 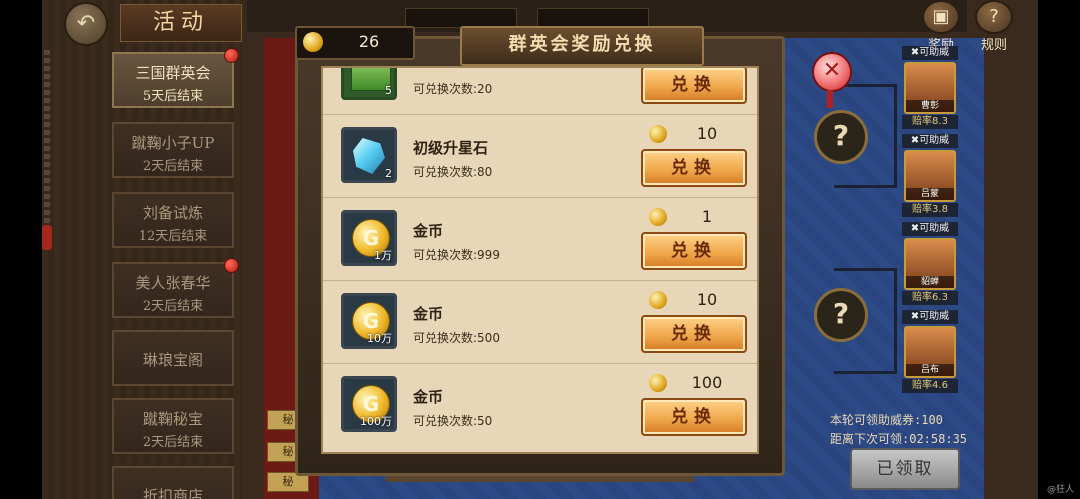 What do you see at coordinates (830, 99) in the screenshot?
I see `close-tassel` at bounding box center [830, 99].